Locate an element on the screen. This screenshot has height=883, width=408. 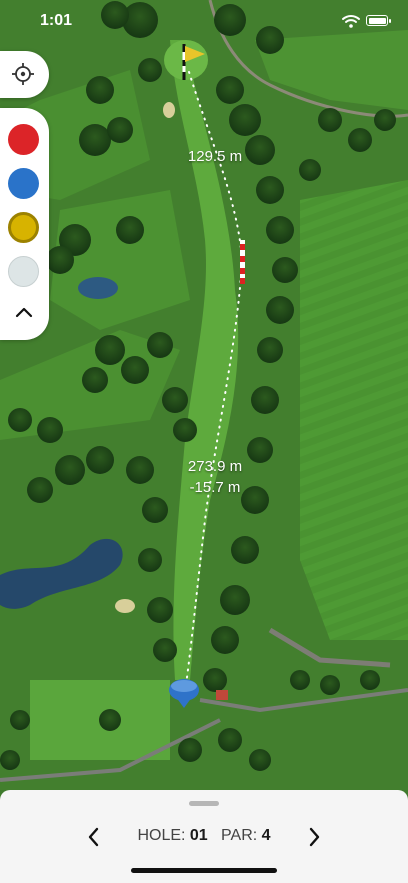
blue-marker-button is located at coordinates (23, 183).